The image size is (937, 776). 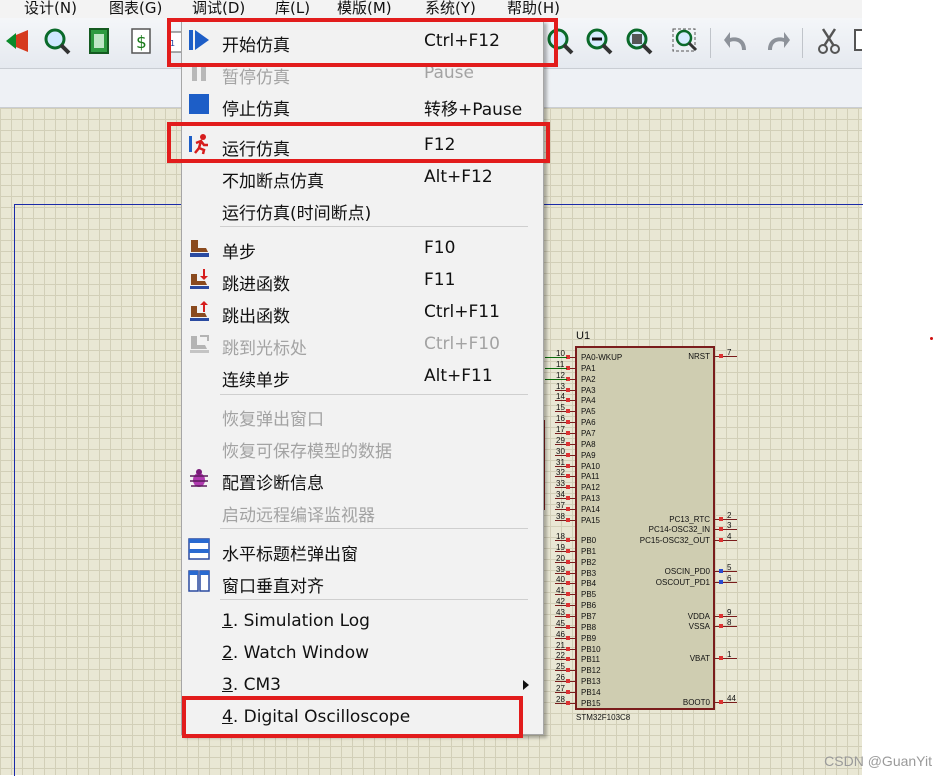 I want to click on menu-item-shortcut: 转移+Pause, so click(x=473, y=110).